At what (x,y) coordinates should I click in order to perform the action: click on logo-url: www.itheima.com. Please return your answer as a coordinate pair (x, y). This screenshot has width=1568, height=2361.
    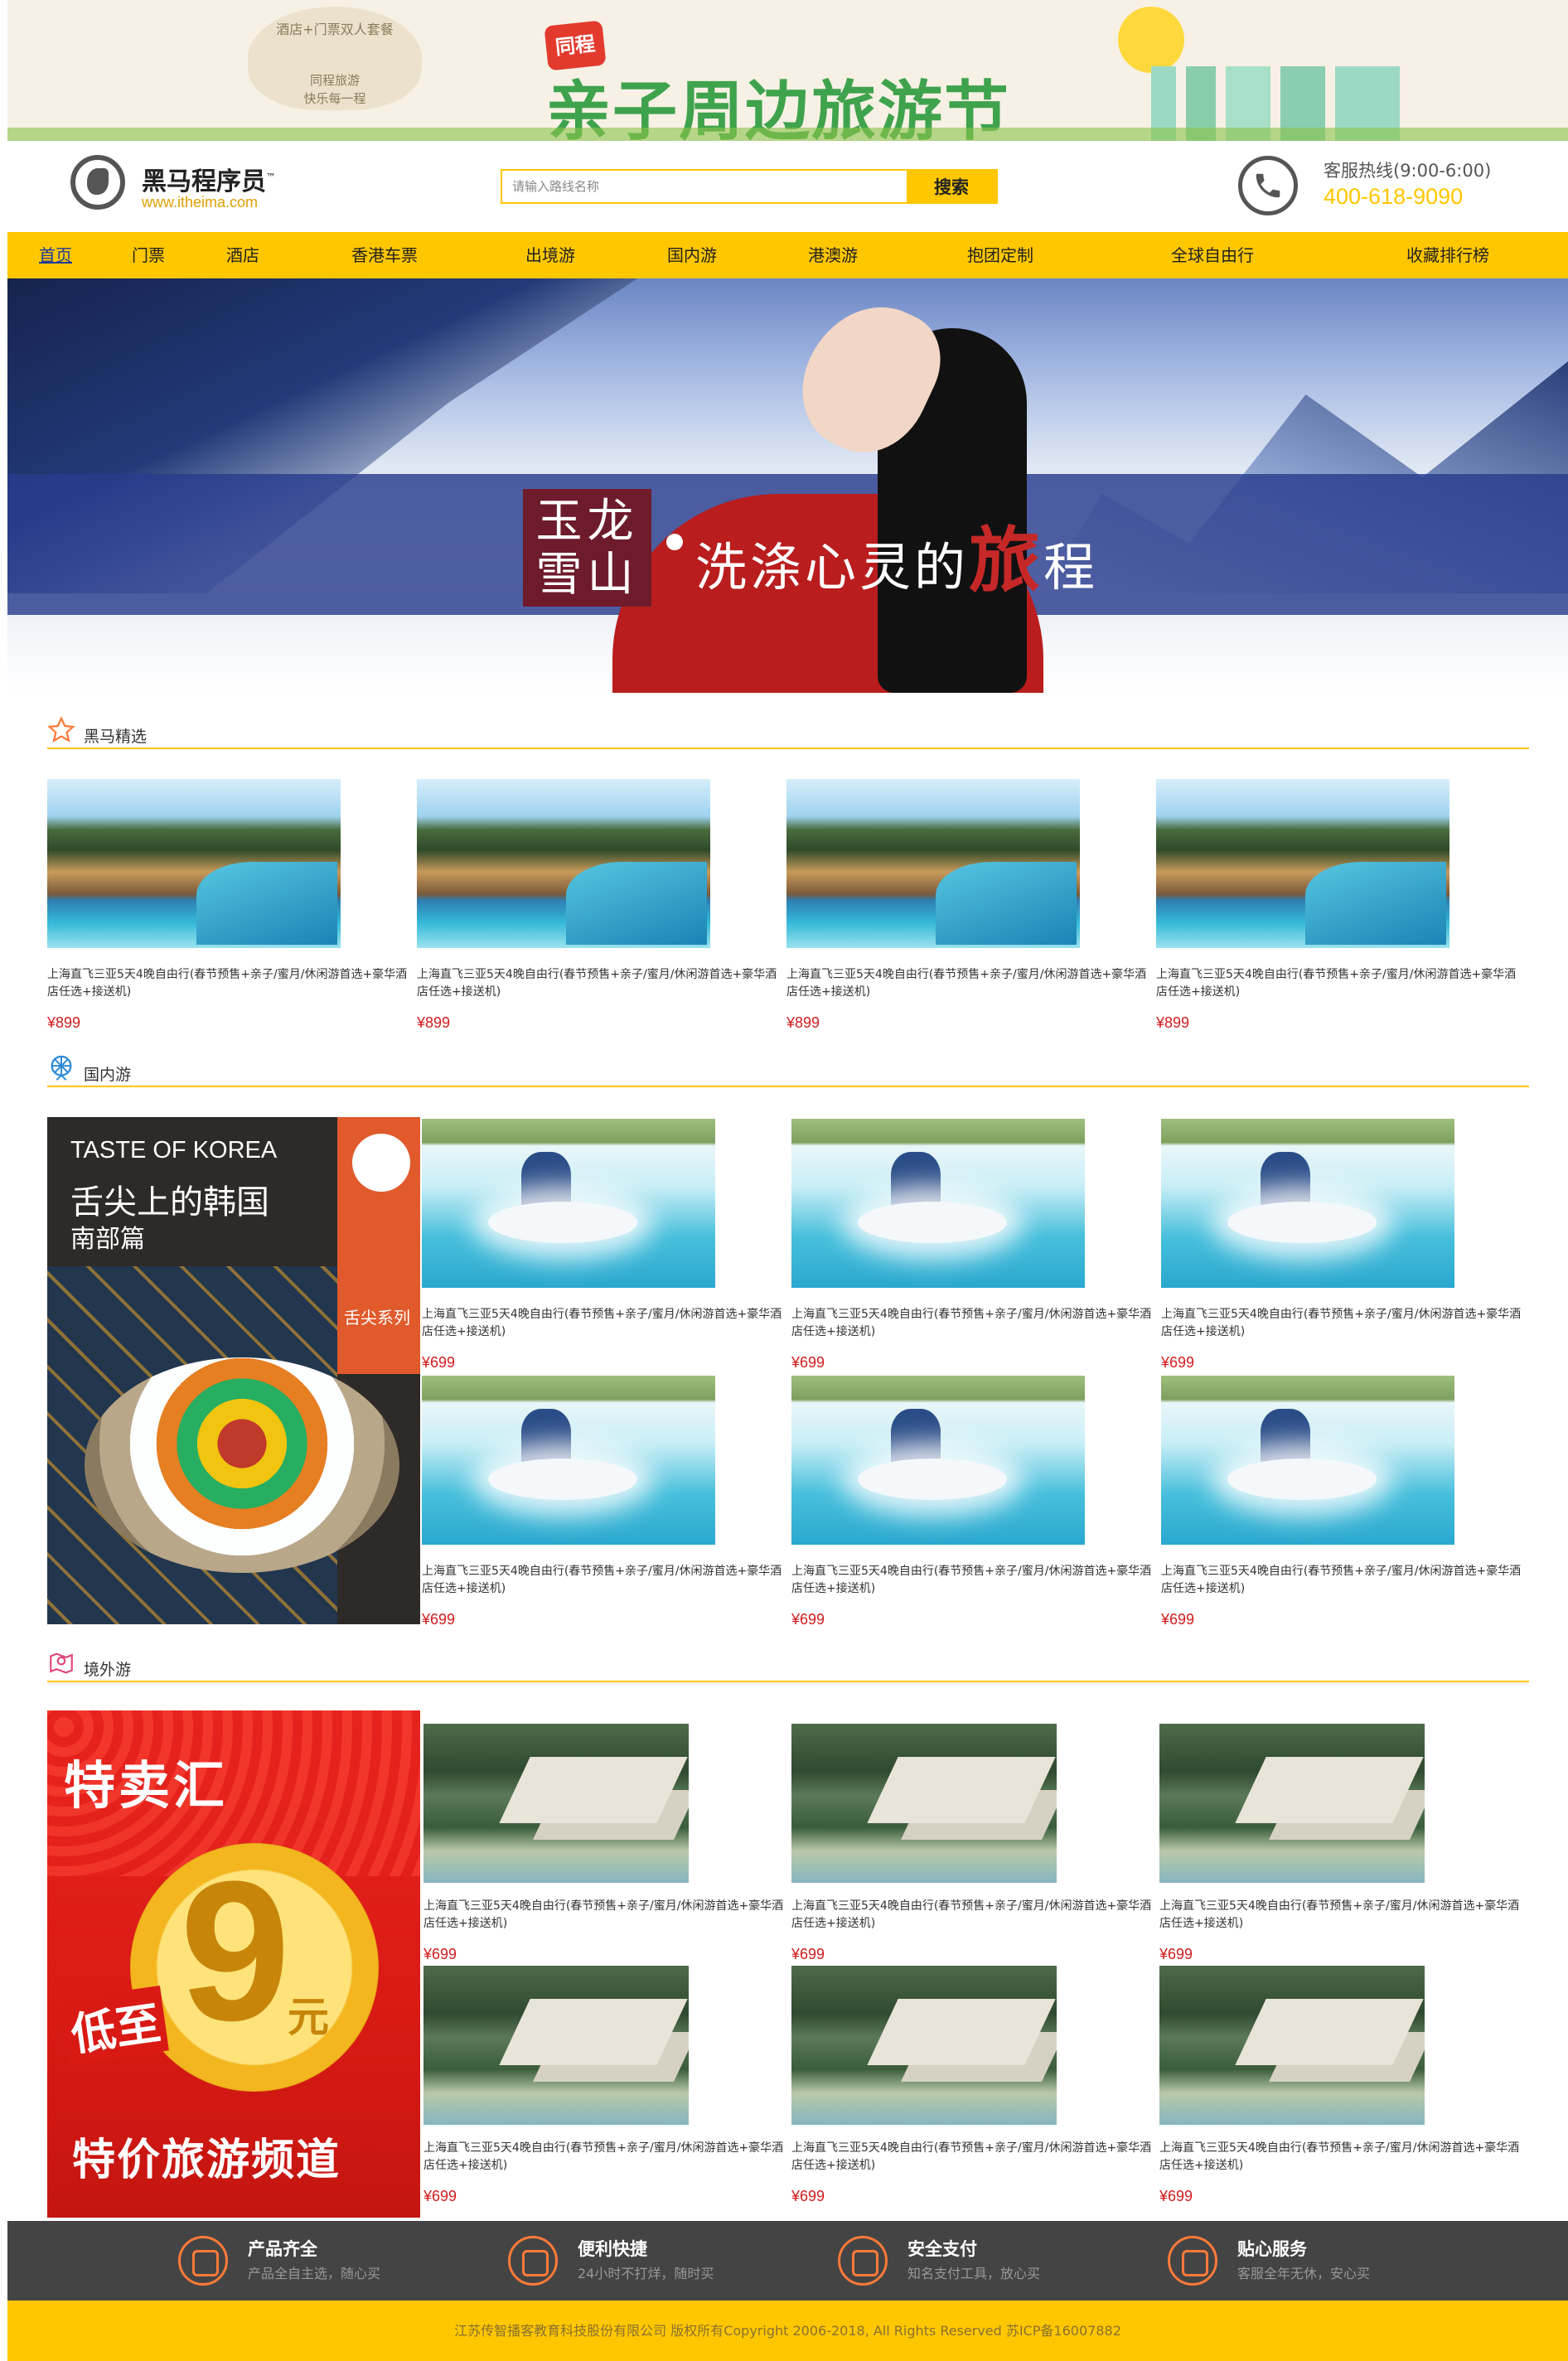
    Looking at the image, I should click on (200, 202).